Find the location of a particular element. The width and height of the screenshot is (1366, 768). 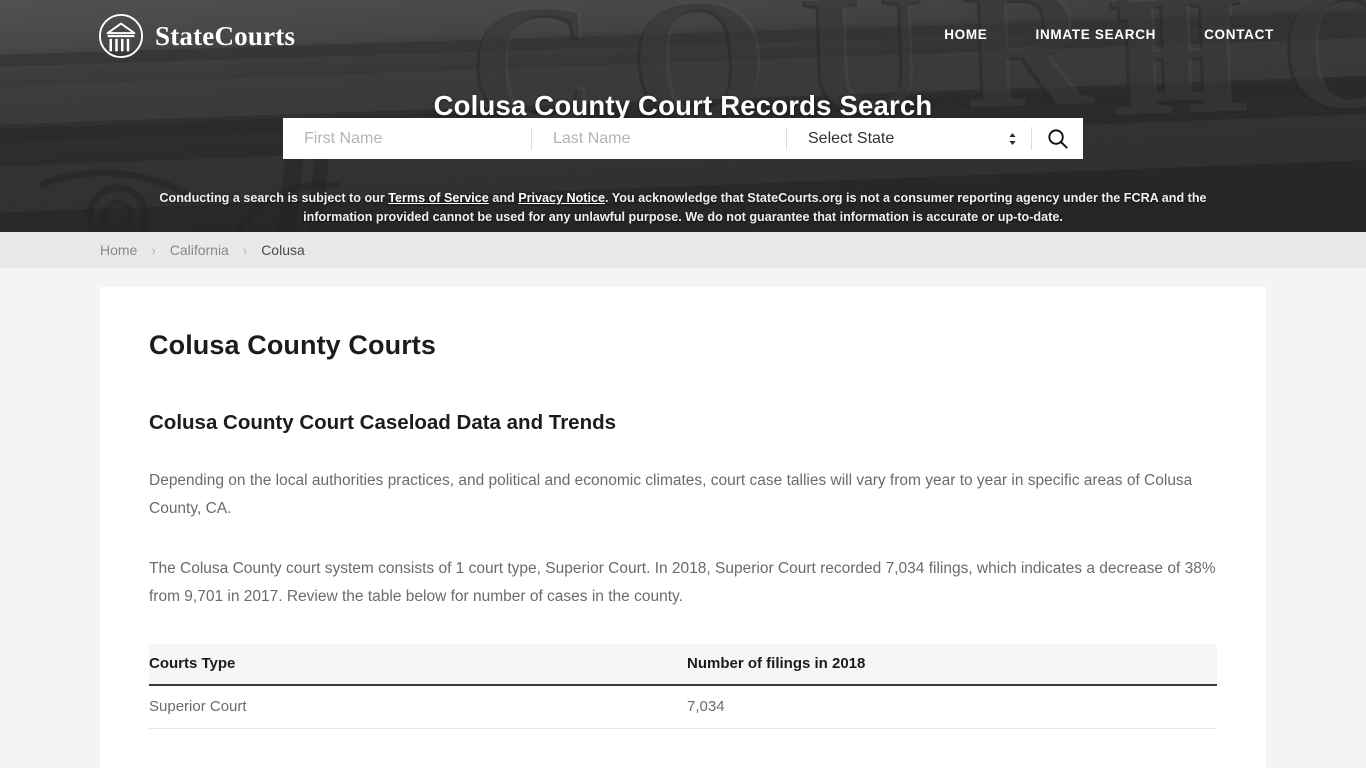

page-title: Colusa County Courts is located at coordinates (293, 345).